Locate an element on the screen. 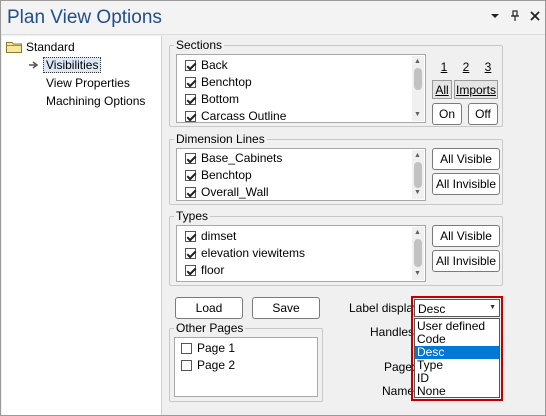 This screenshot has width=546, height=416. sections-group-label: Sections is located at coordinates (199, 45).